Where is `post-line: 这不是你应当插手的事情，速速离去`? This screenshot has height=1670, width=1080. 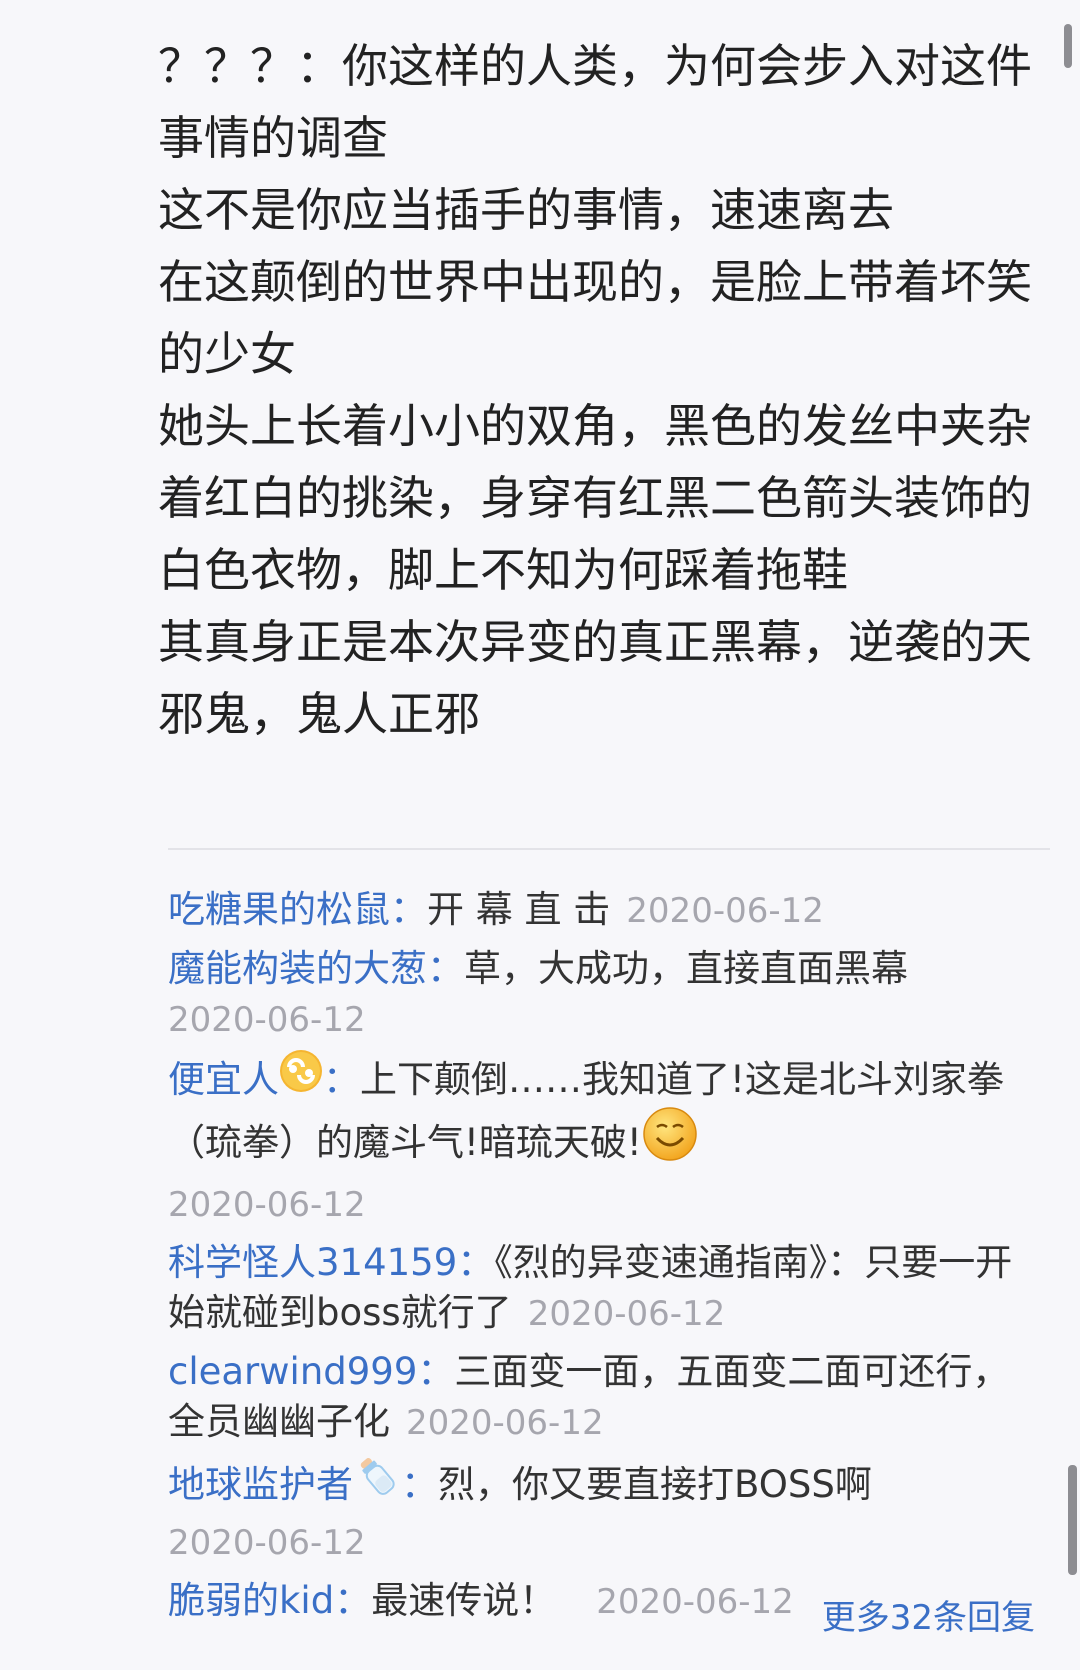
post-line: 这不是你应当插手的事情，速速离去 is located at coordinates (526, 210).